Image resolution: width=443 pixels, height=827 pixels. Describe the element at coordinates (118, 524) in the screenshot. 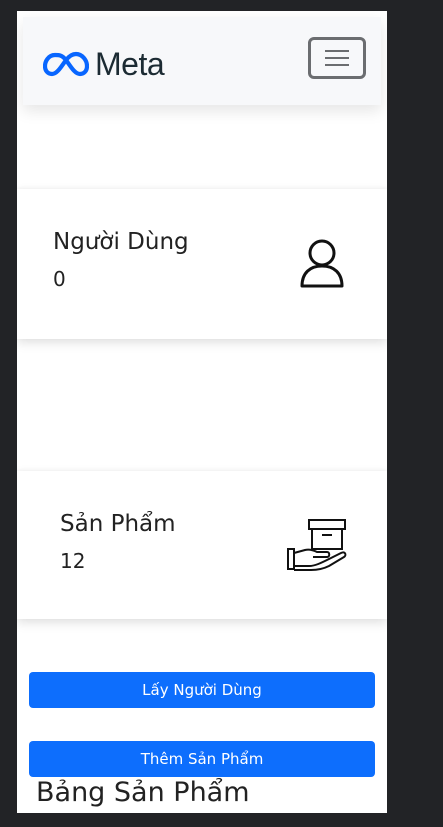

I see `products-card-label: Sản Phẩm` at that location.